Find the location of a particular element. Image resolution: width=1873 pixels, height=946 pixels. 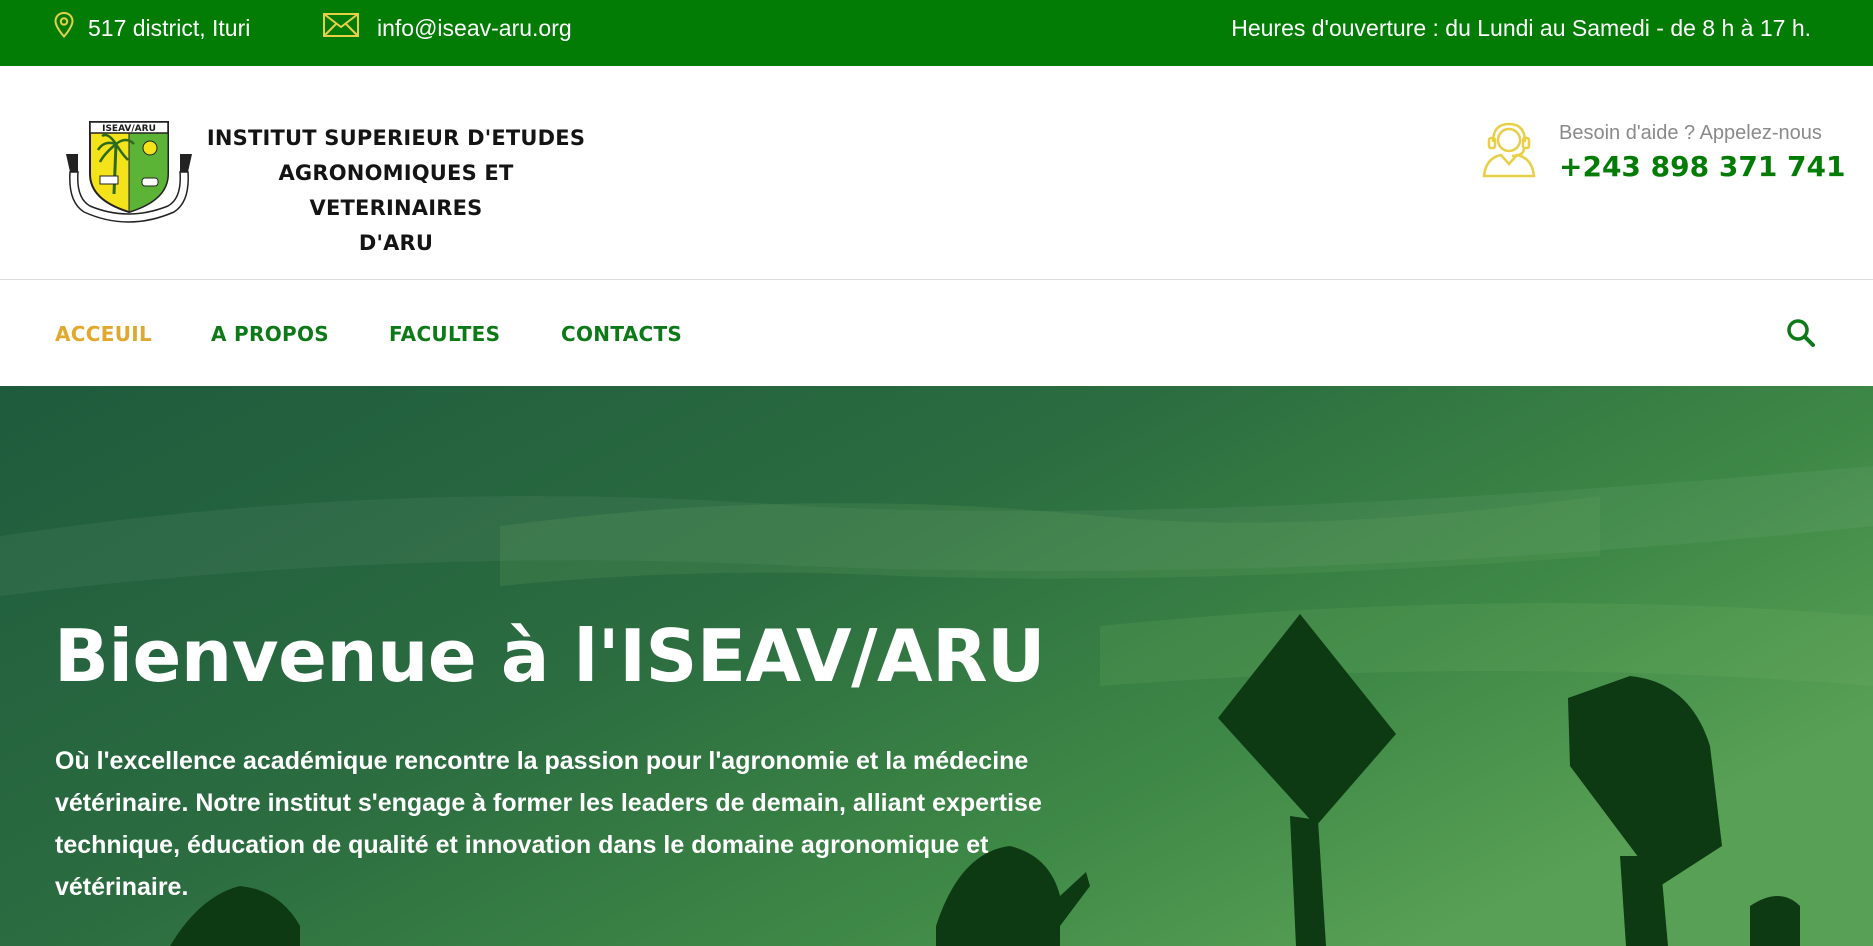

institute-name-line-2: AGRONOMIQUES ET VETERINAIRES is located at coordinates (396, 190).